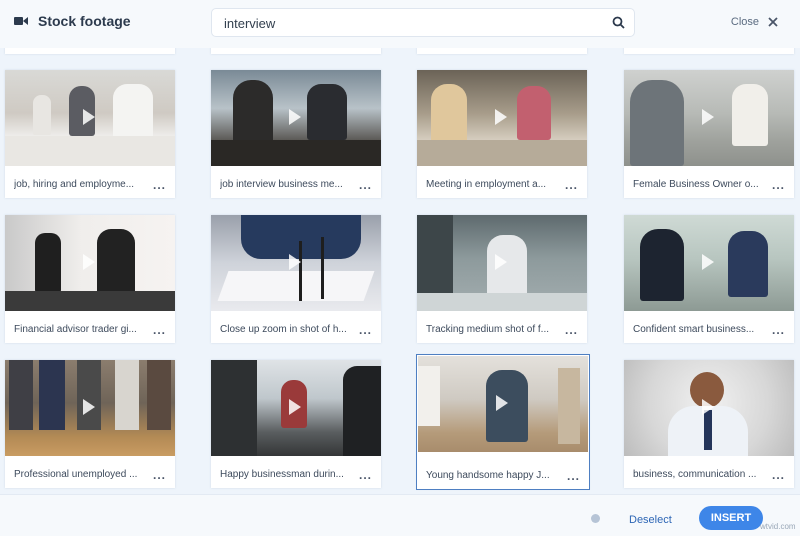  I want to click on deselect-button: Deselect, so click(650, 520).